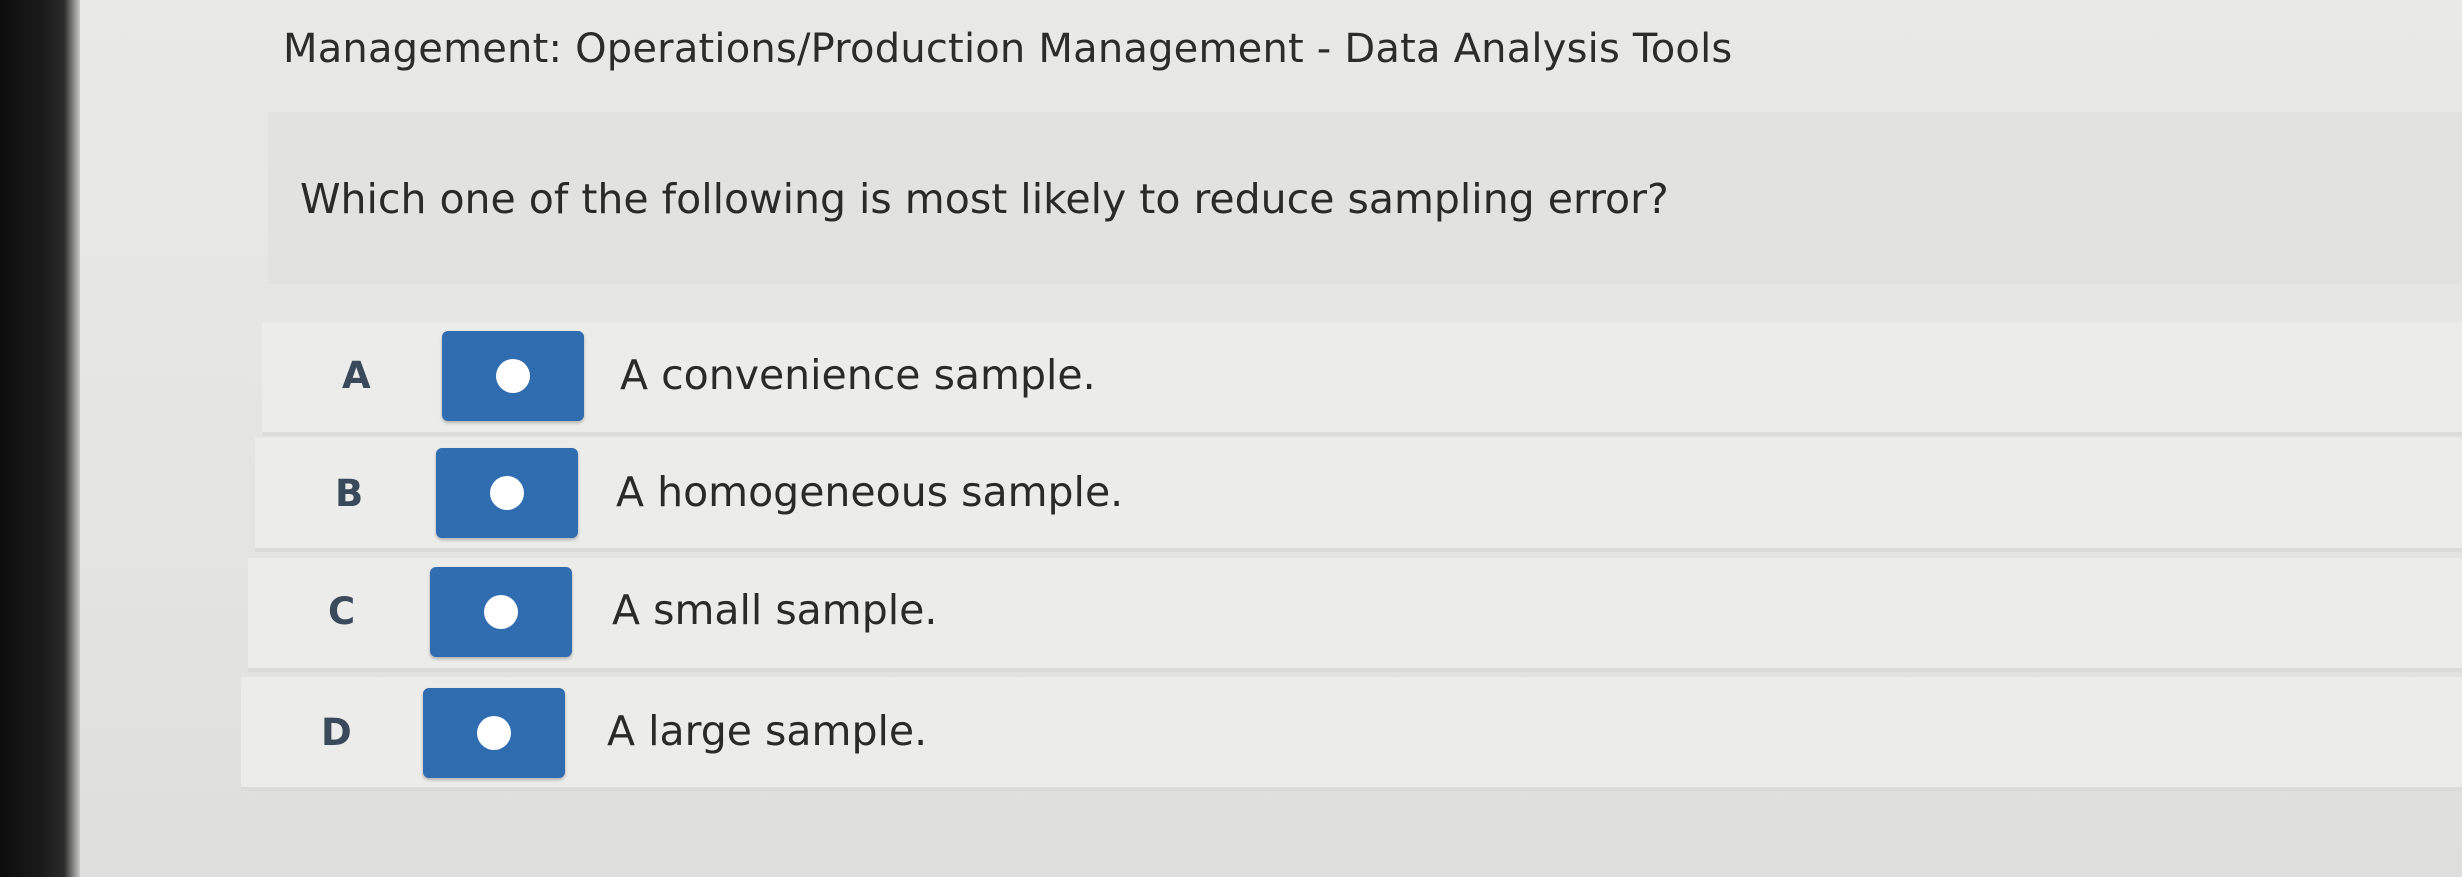 The image size is (2462, 877). What do you see at coordinates (349, 493) in the screenshot?
I see `option-letter-b: B` at bounding box center [349, 493].